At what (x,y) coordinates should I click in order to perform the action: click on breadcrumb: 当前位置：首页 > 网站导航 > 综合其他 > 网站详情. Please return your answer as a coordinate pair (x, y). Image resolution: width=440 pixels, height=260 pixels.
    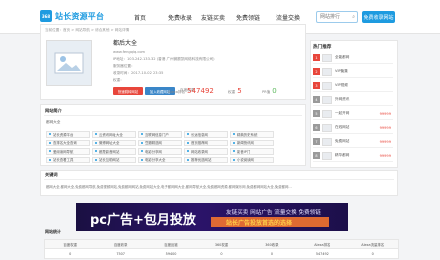
    Looking at the image, I should click on (87, 30).